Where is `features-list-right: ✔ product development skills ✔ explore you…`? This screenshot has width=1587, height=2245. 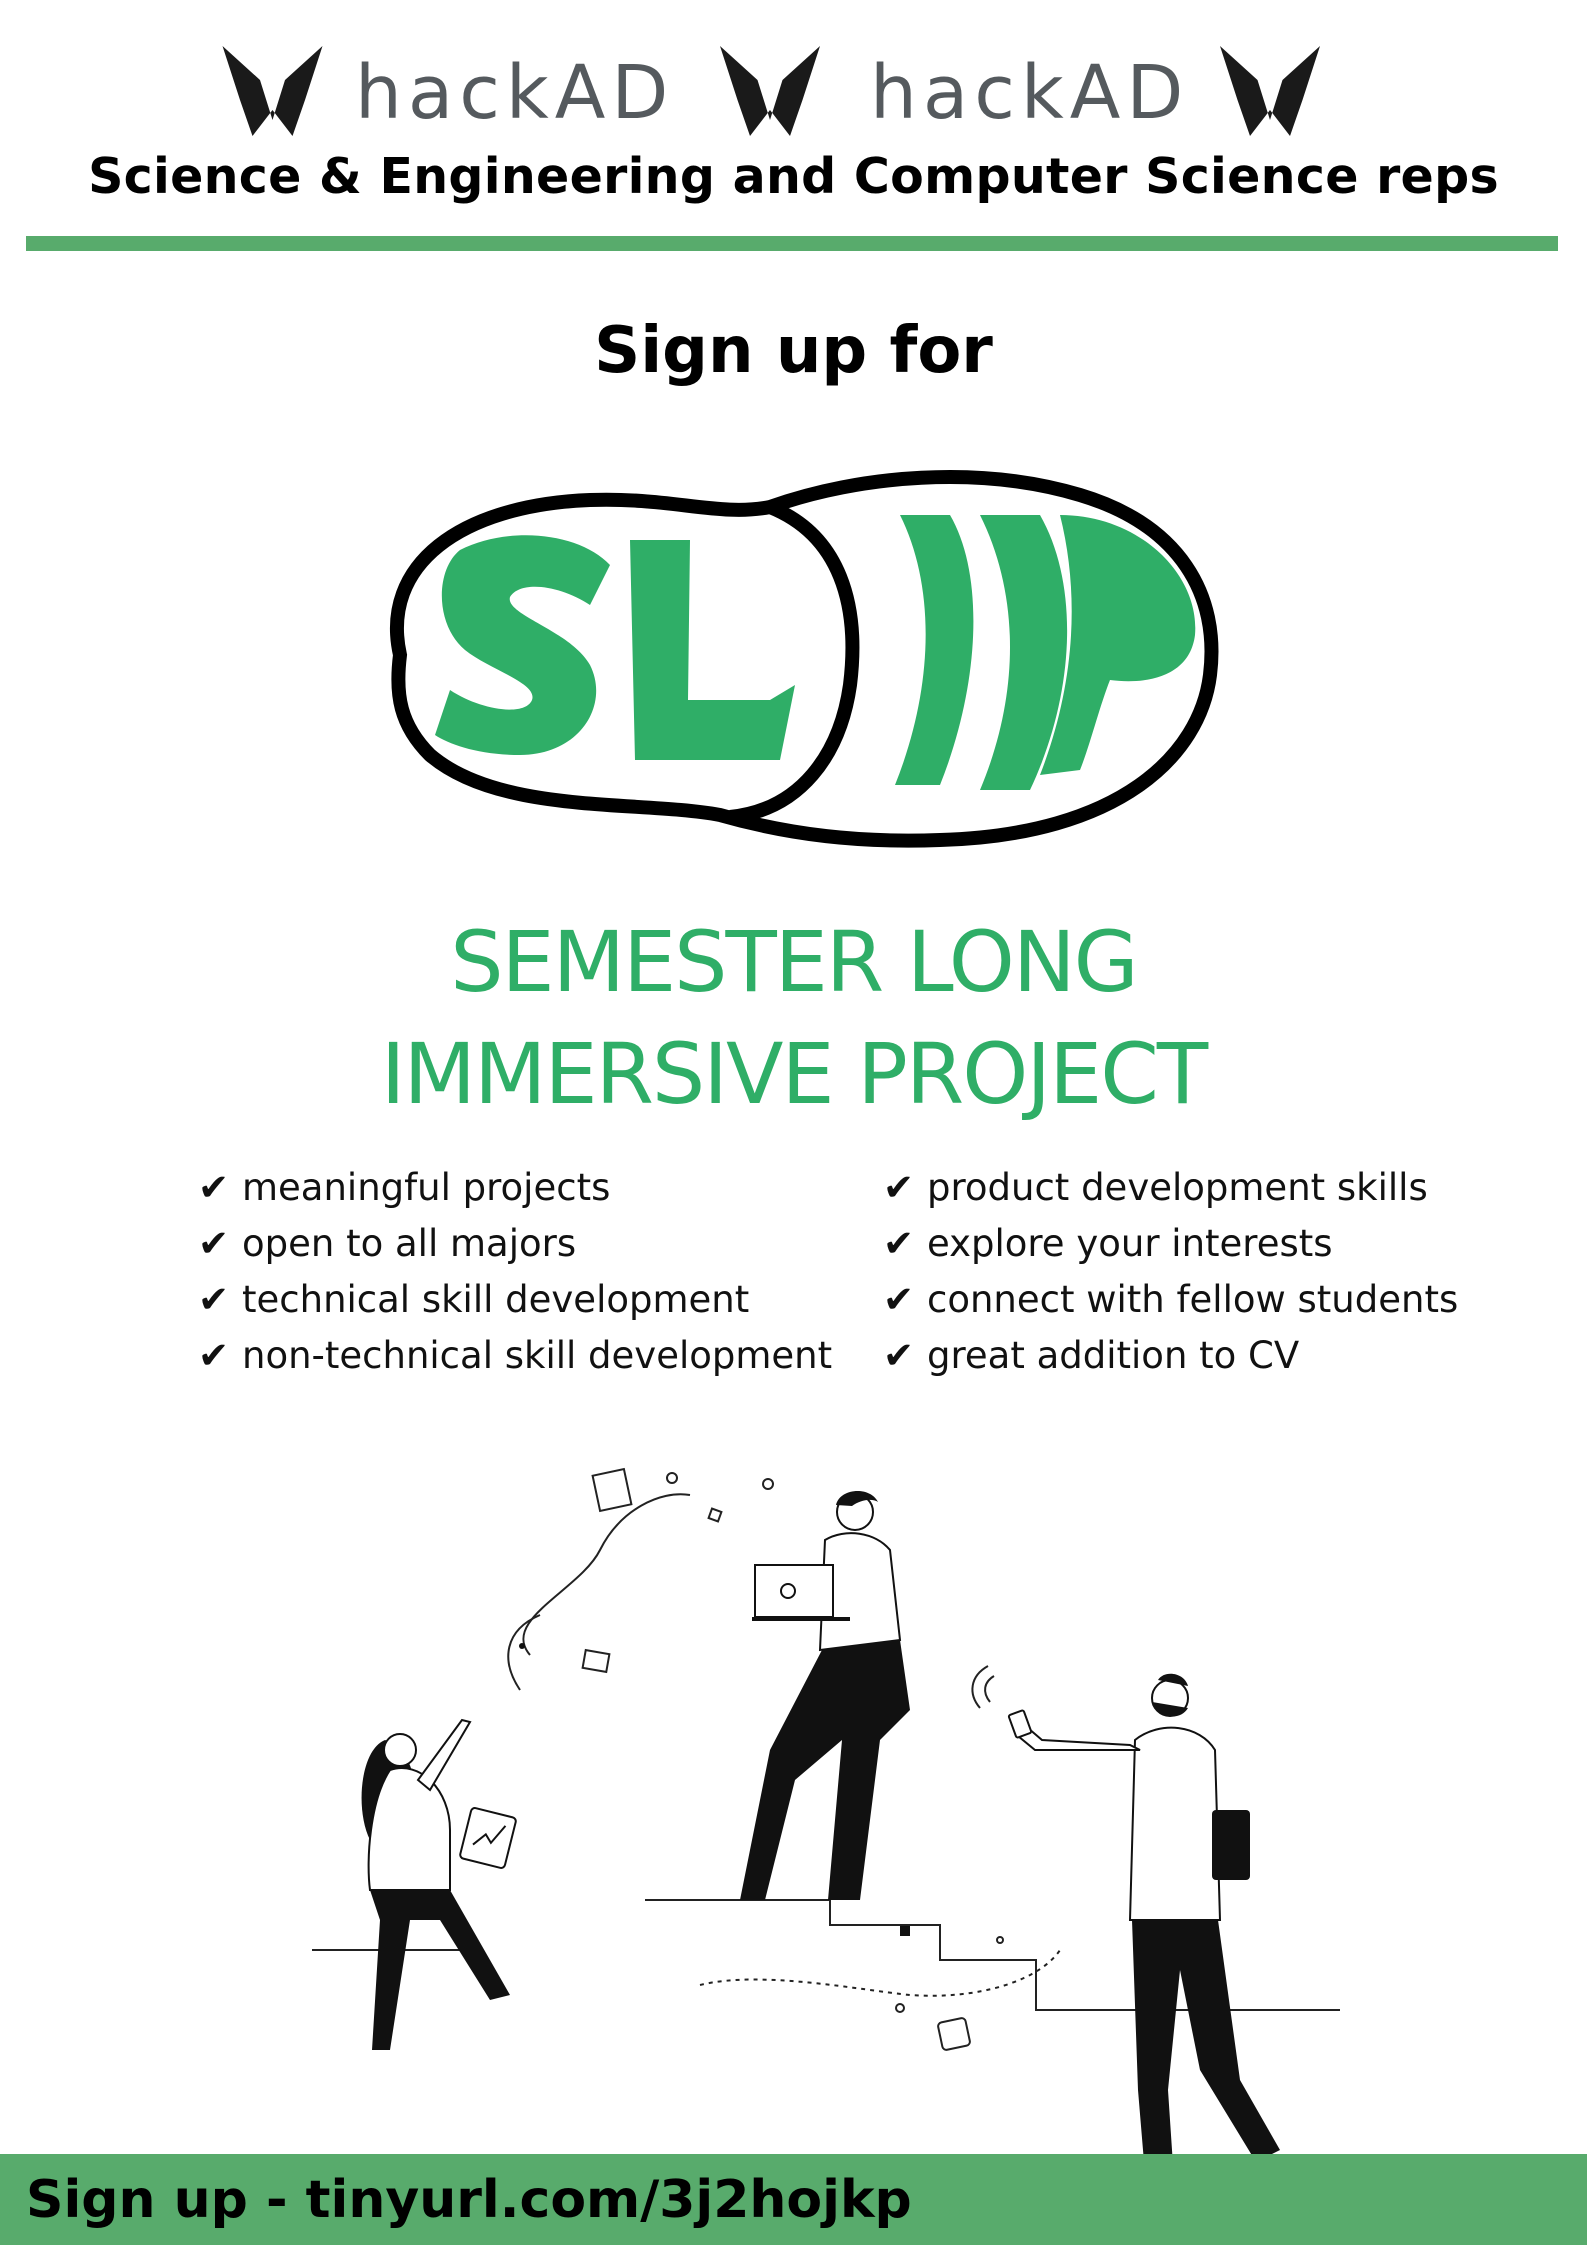 features-list-right: ✔ product development skills ✔ explore you… is located at coordinates (1170, 1272).